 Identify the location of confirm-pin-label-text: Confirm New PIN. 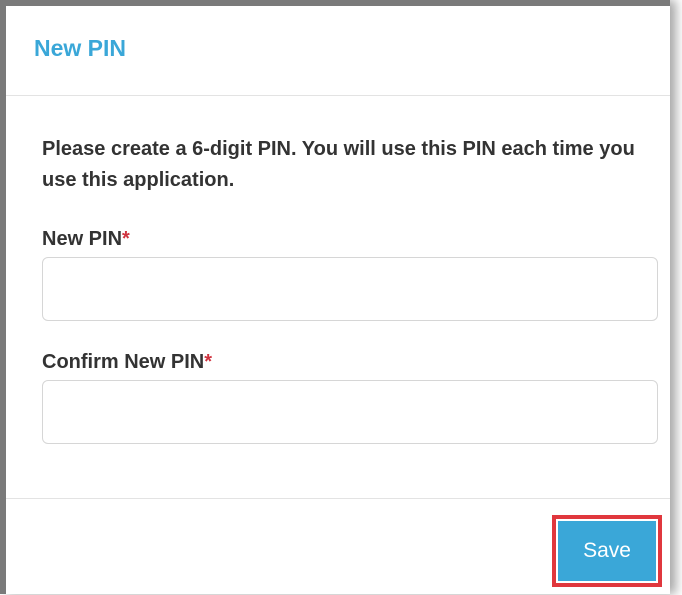
(123, 362).